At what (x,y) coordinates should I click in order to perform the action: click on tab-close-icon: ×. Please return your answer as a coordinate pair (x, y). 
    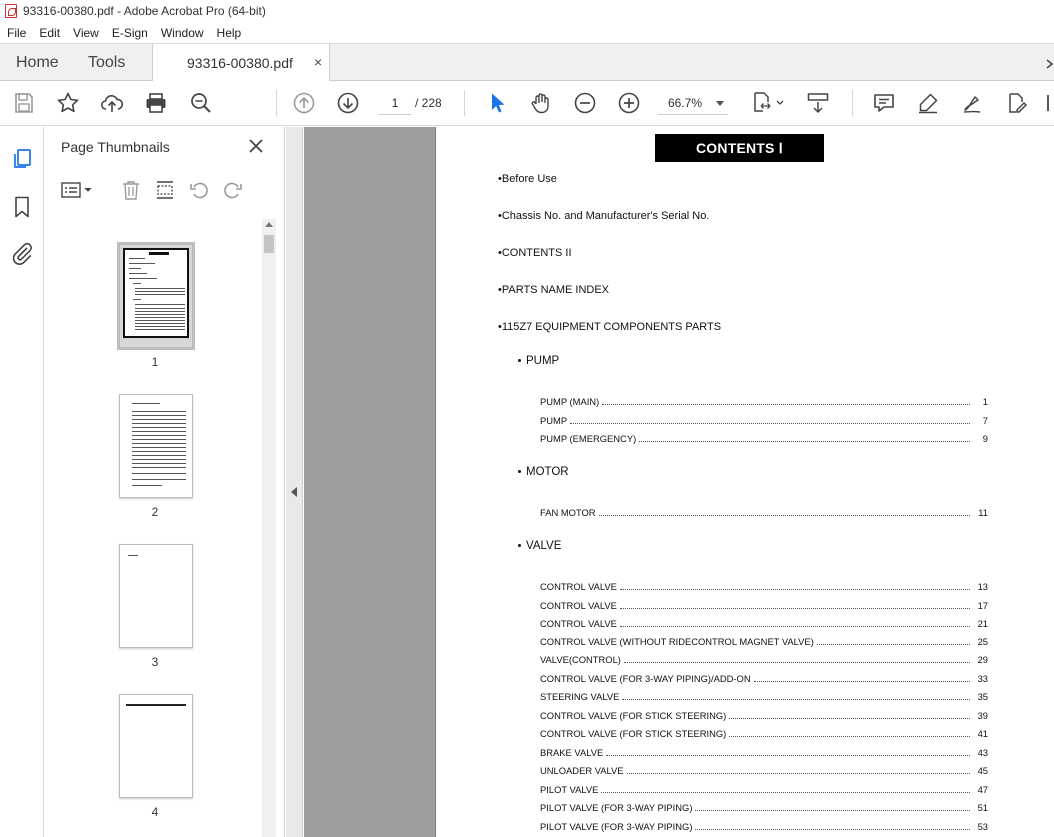
    Looking at the image, I should click on (318, 62).